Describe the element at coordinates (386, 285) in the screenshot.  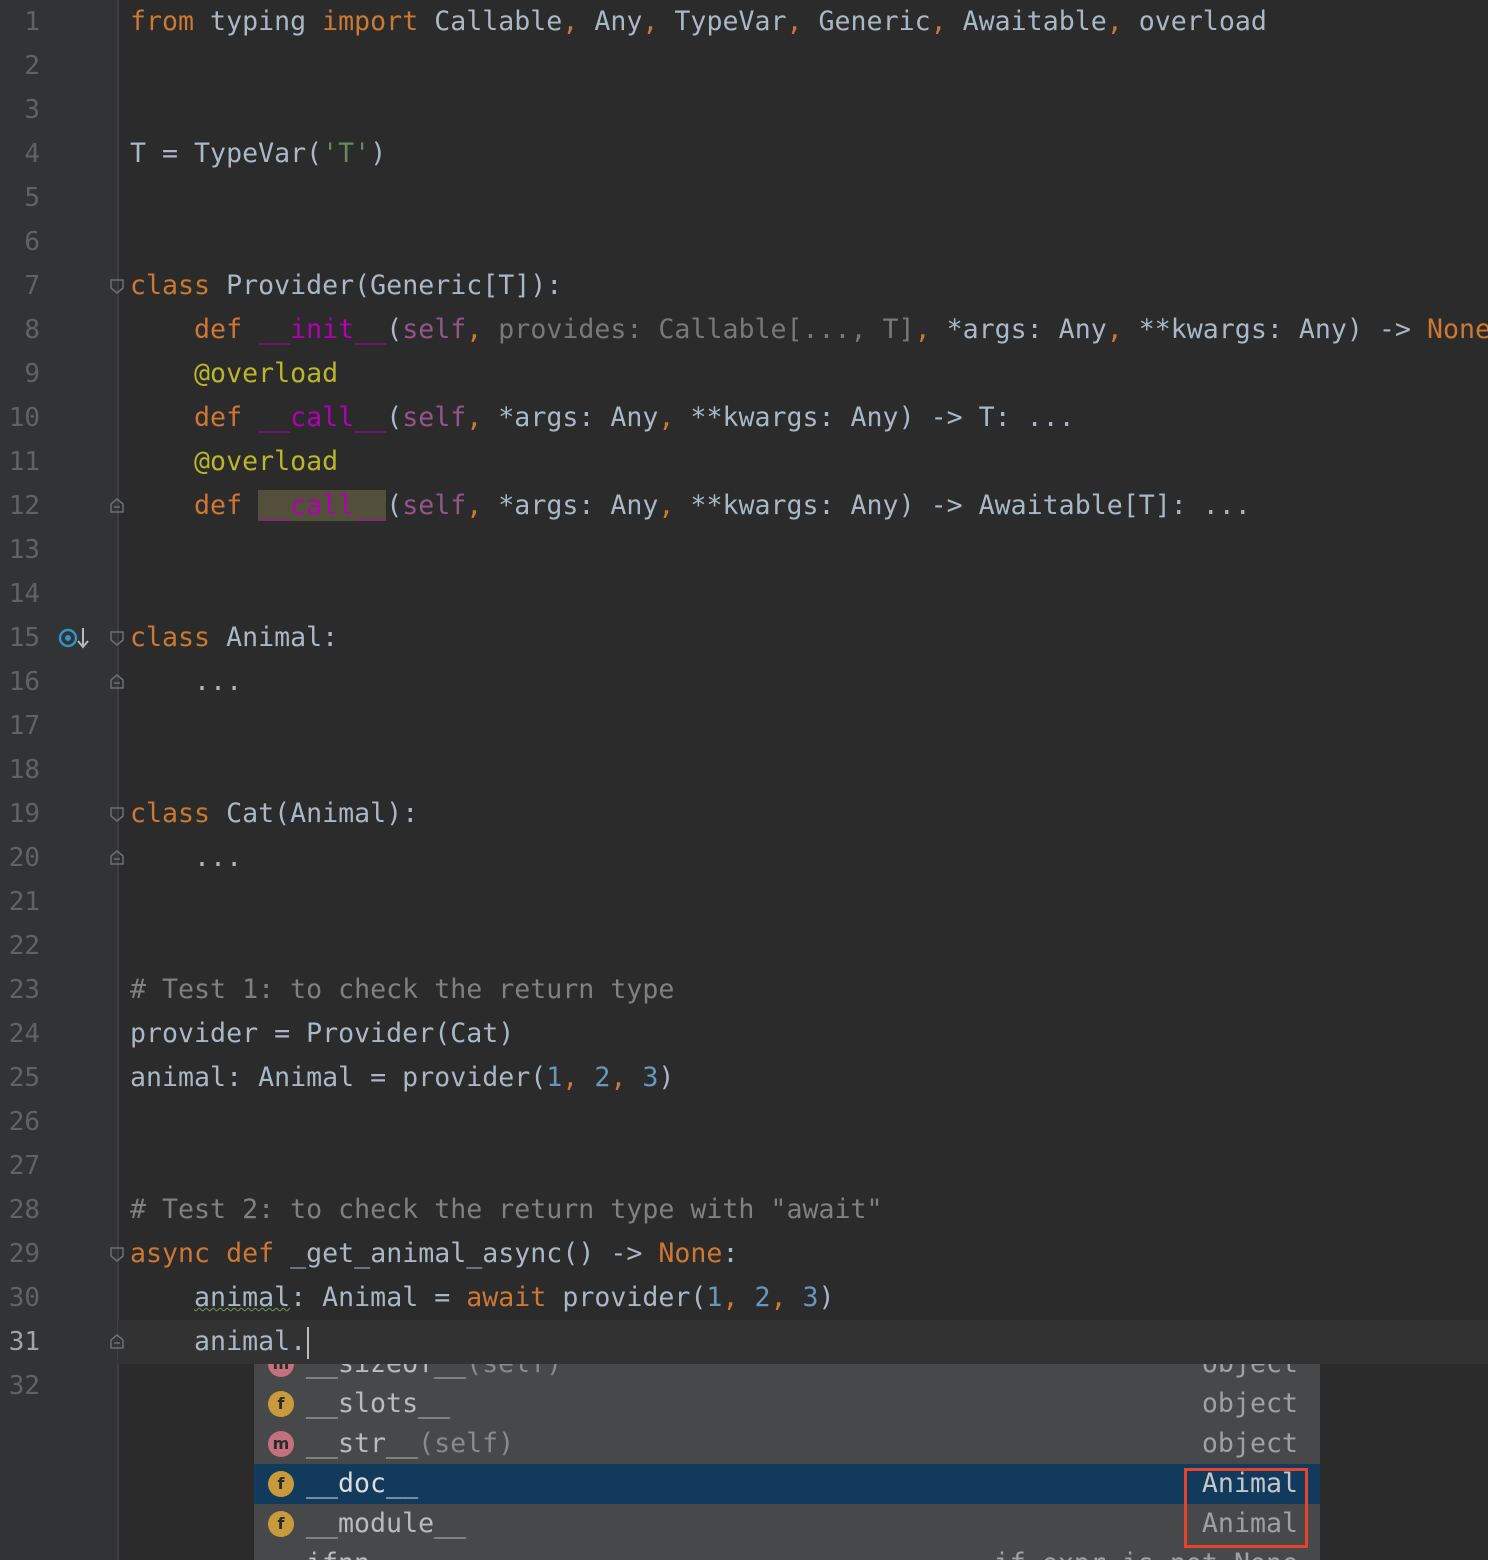
I see `code-token: Provider(Generic[T]):` at that location.